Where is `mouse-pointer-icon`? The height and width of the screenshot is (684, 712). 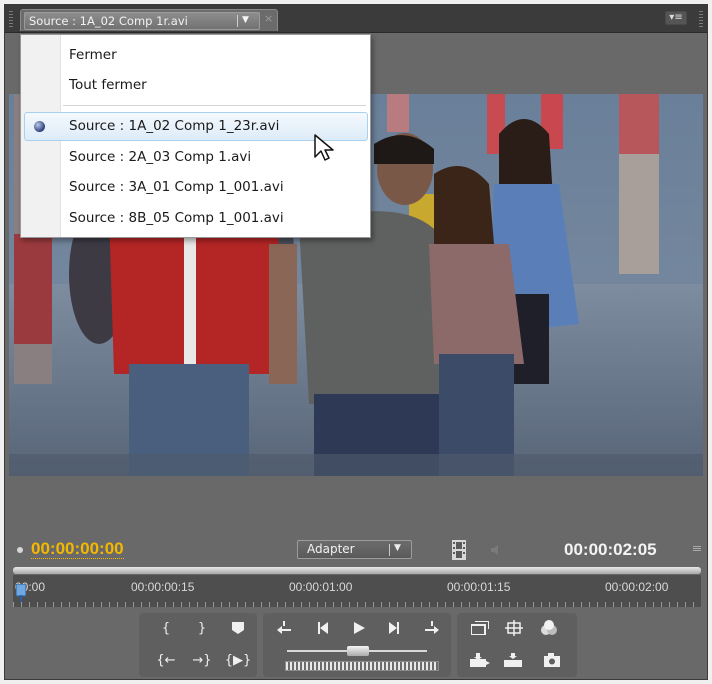
mouse-pointer-icon is located at coordinates (324, 147).